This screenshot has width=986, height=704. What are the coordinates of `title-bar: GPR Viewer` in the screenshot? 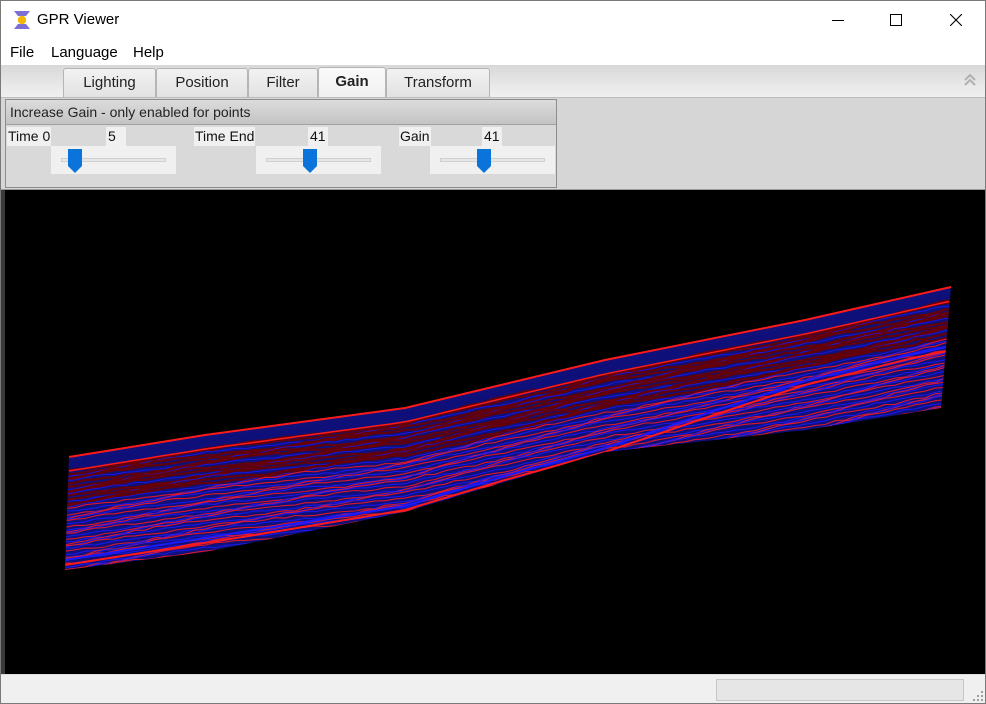 It's located at (493, 20).